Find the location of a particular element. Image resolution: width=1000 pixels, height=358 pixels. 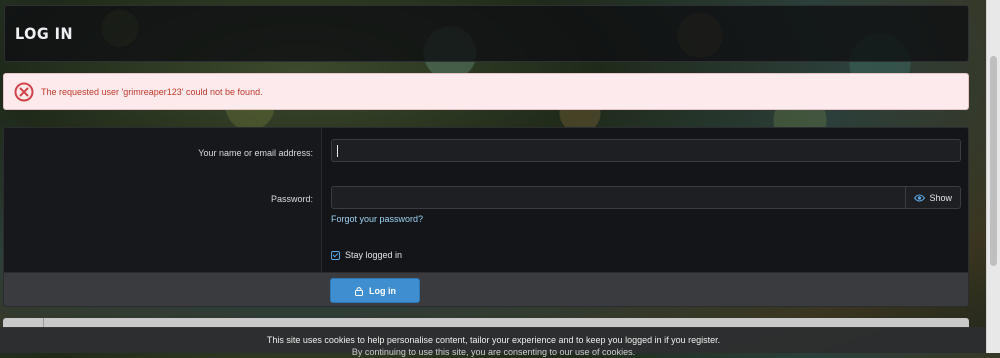

password-field-label: Password: is located at coordinates (291, 199).